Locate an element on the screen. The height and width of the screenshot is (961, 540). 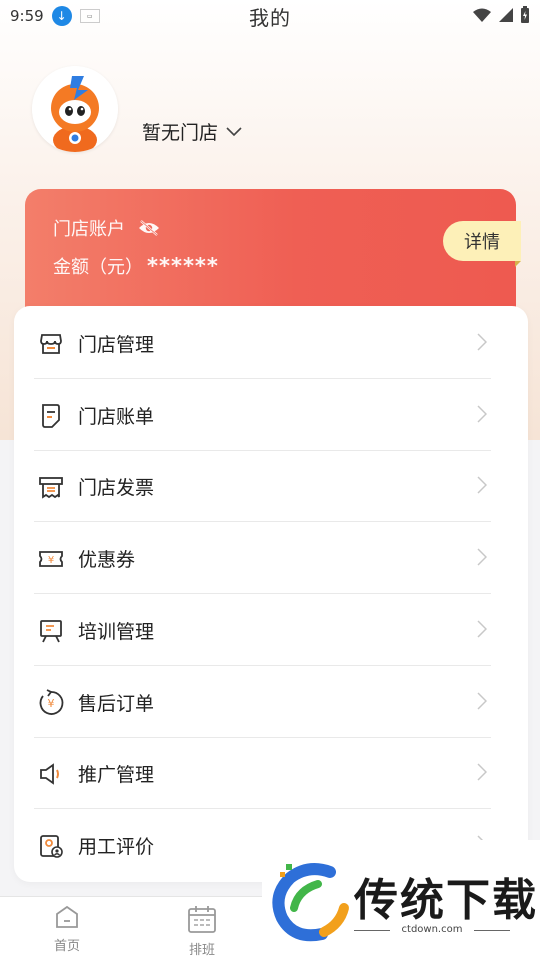
page-title: 我的 is located at coordinates (270, 18).